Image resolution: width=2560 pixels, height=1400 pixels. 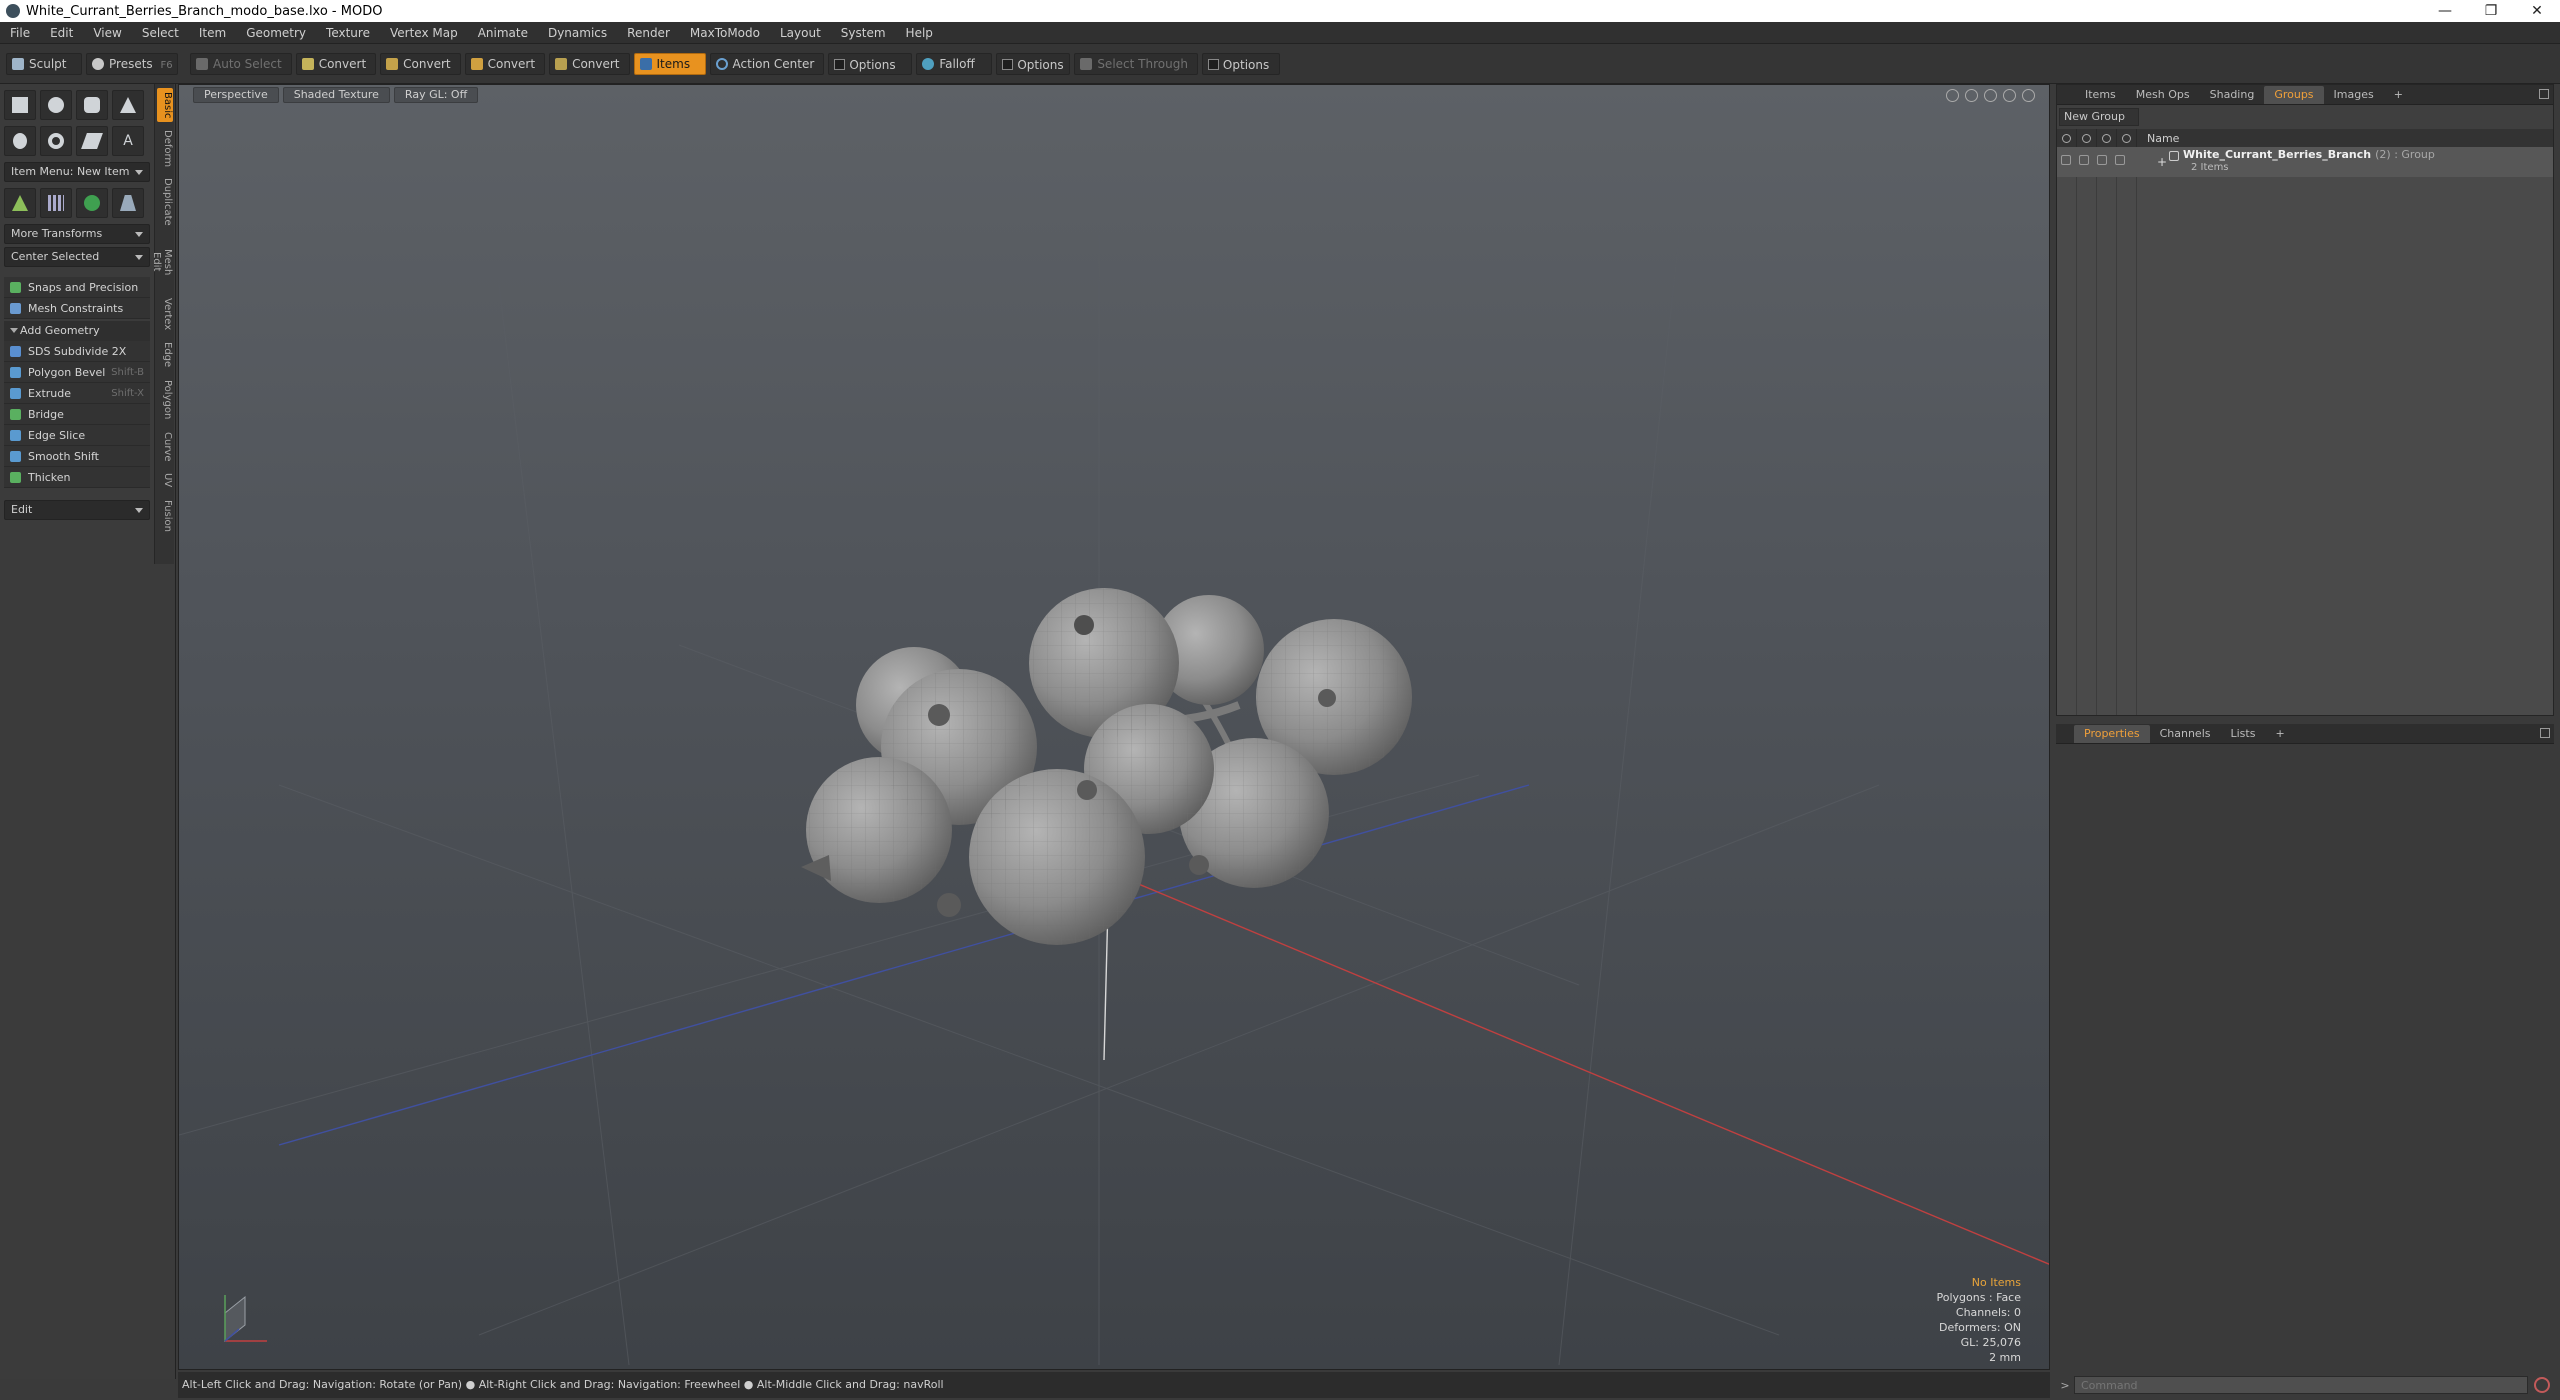 What do you see at coordinates (77, 287) in the screenshot?
I see `snaps-and-precision: Snaps and Precision` at bounding box center [77, 287].